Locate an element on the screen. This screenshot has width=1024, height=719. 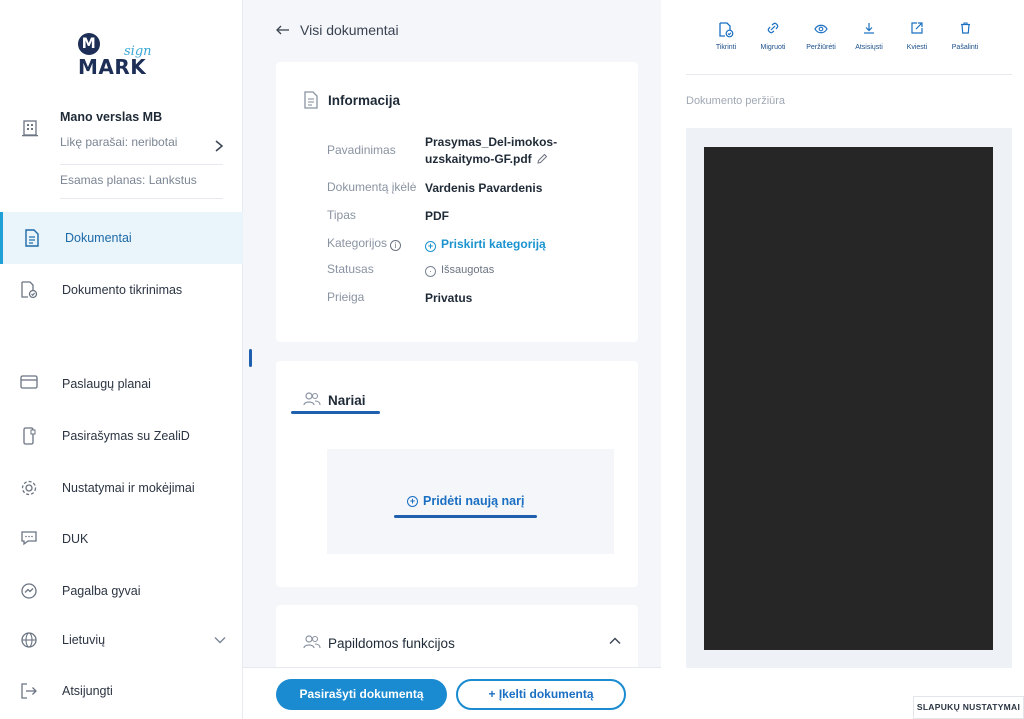
toolbar-check-button: Tikrinti is located at coordinates (726, 36).